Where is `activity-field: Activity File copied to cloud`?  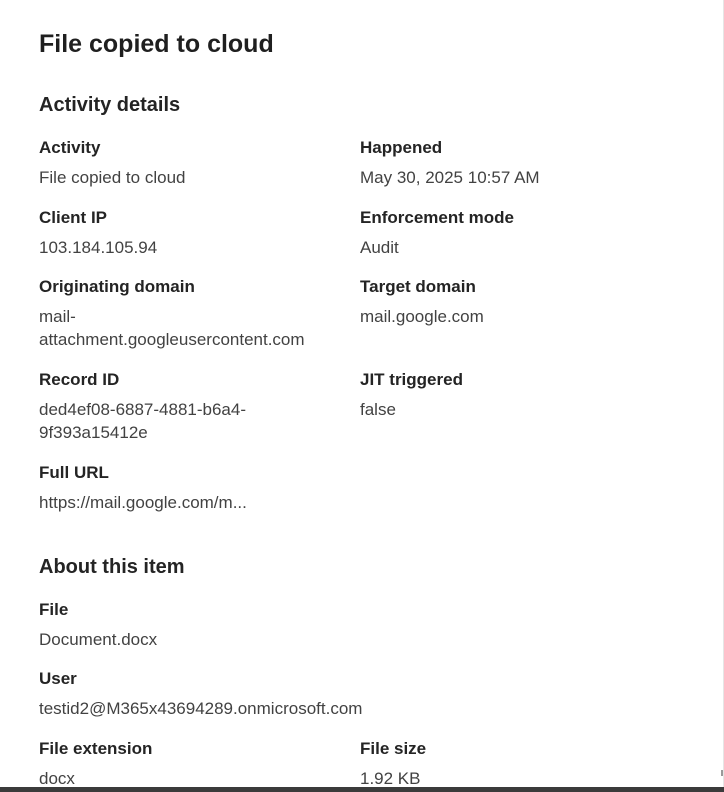 activity-field: Activity File copied to cloud is located at coordinates (189, 163).